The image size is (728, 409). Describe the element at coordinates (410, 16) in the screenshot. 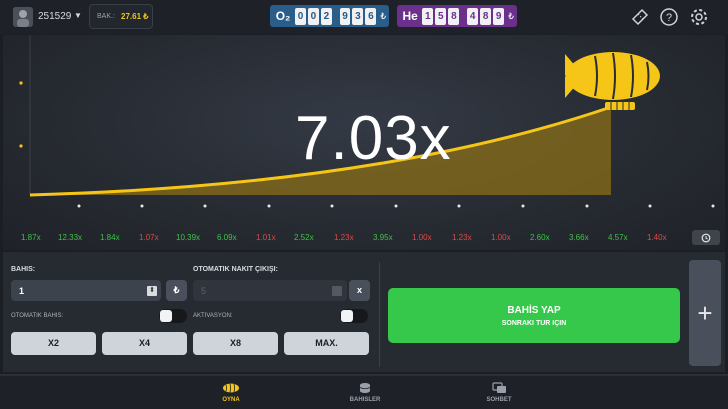

I see `he-label: He` at that location.